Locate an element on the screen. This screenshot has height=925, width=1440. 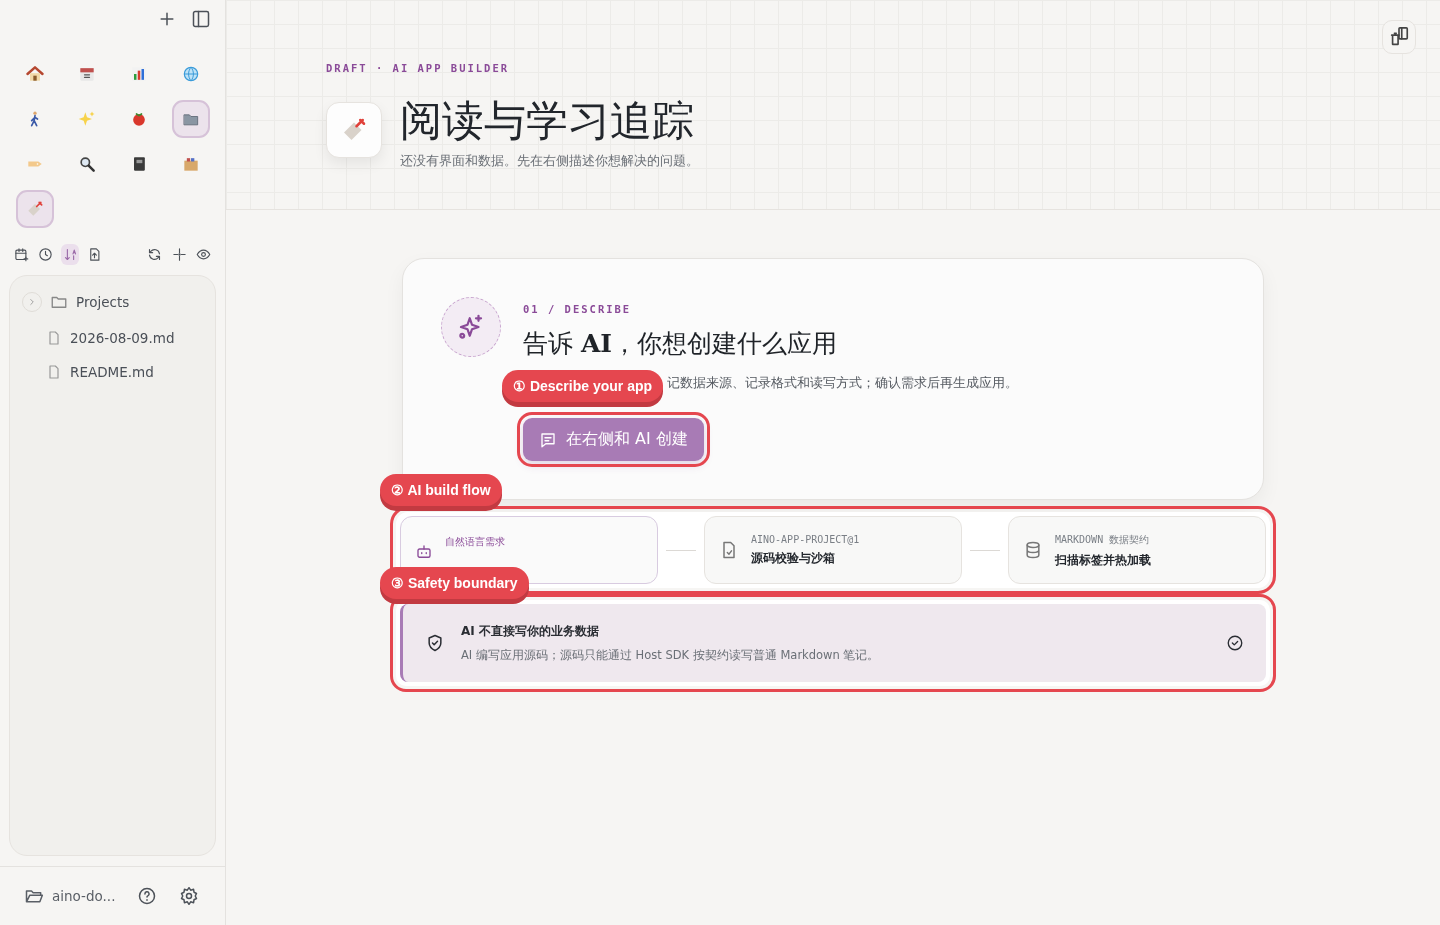
tree-item: Projects is located at coordinates (103, 302).